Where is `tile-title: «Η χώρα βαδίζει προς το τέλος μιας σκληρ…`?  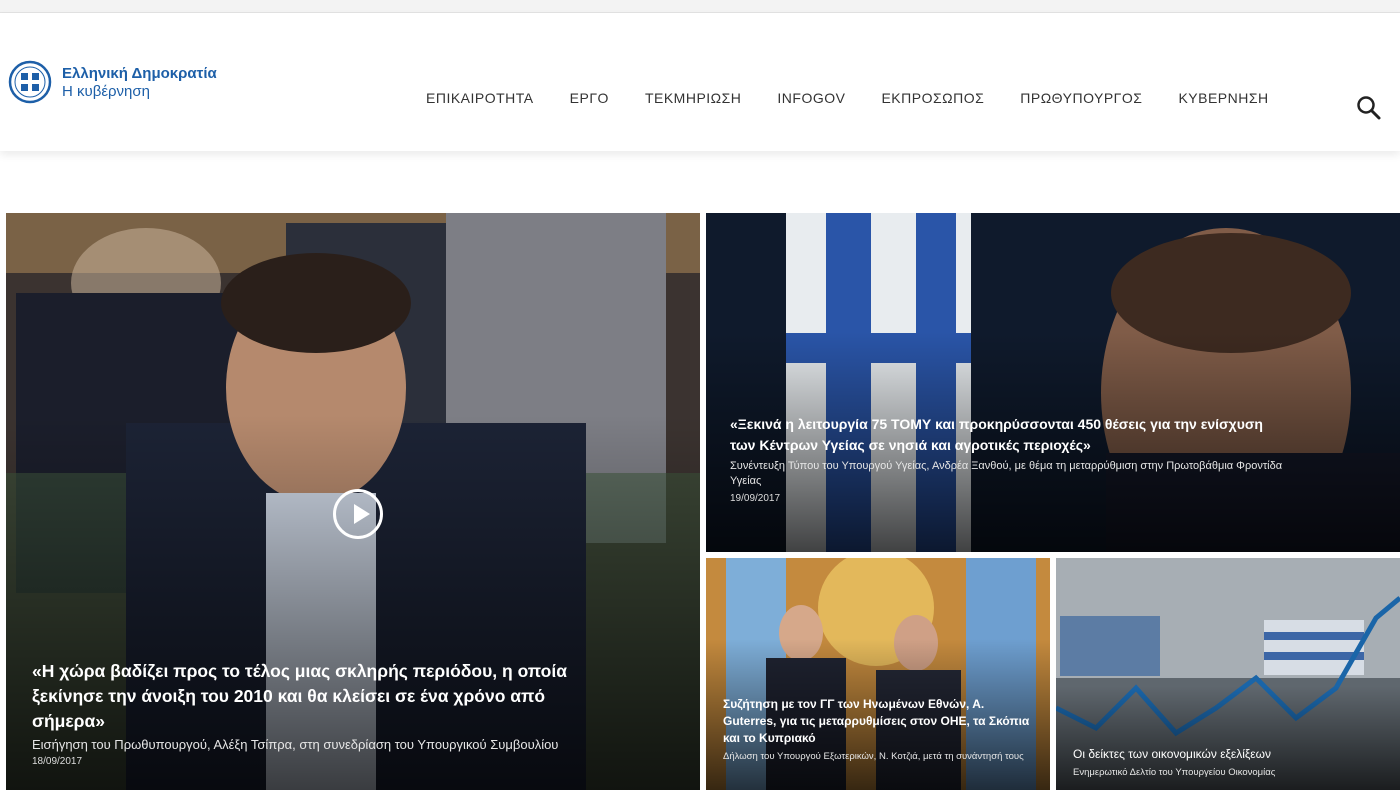 tile-title: «Η χώρα βαδίζει προς το τέλος μιας σκληρ… is located at coordinates (322, 696).